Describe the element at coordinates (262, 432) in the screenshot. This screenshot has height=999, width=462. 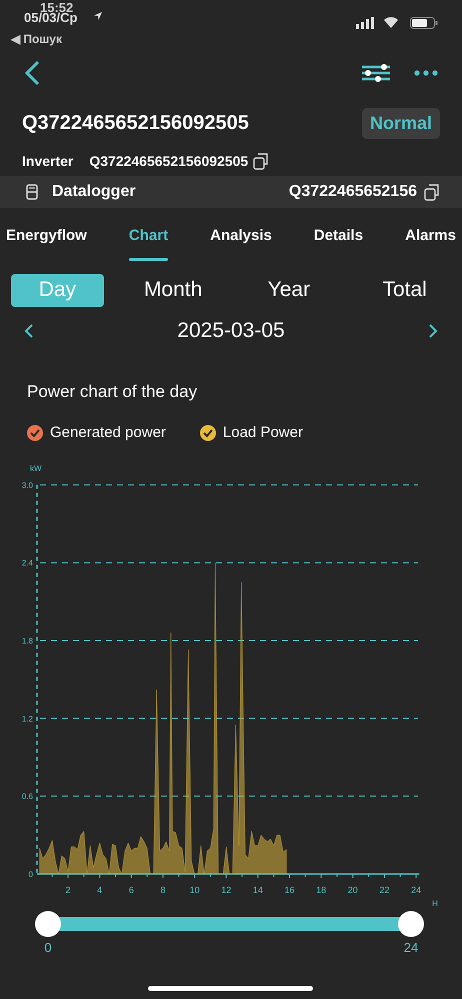
I see `legend-label: Load Power` at that location.